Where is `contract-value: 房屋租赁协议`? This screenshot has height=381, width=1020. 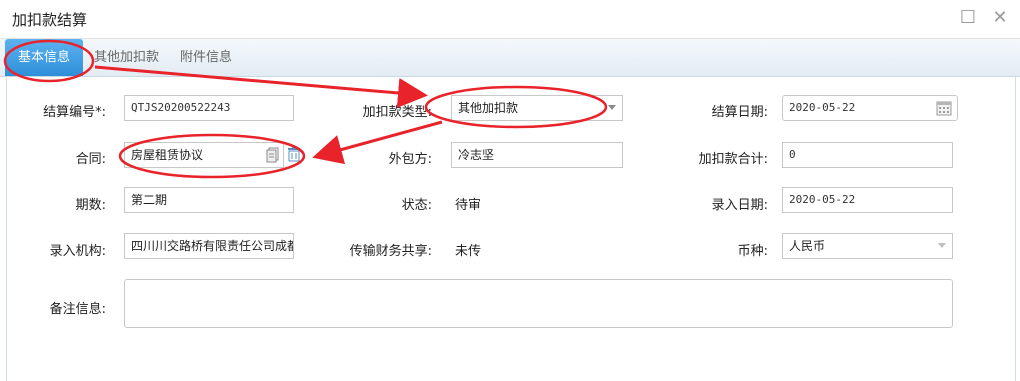
contract-value: 房屋租赁协议 is located at coordinates (167, 155).